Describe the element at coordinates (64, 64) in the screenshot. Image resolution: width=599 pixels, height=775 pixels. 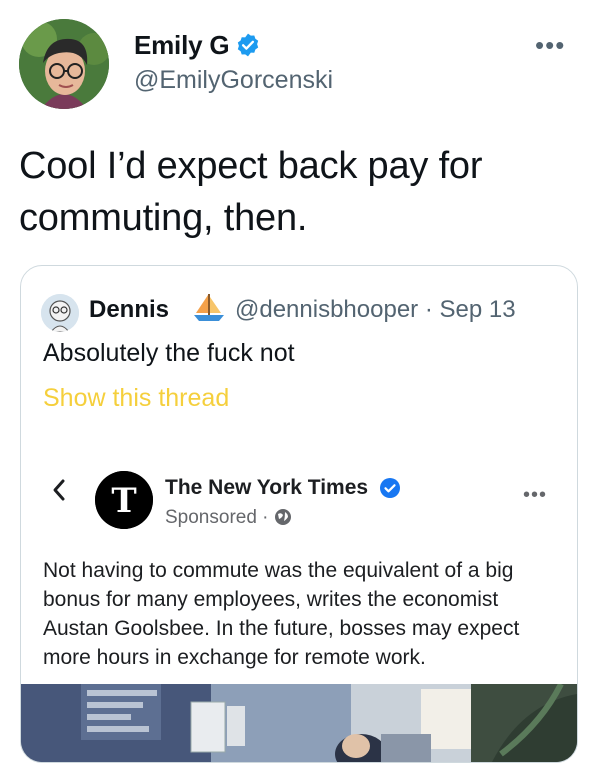
I see `avatar` at that location.